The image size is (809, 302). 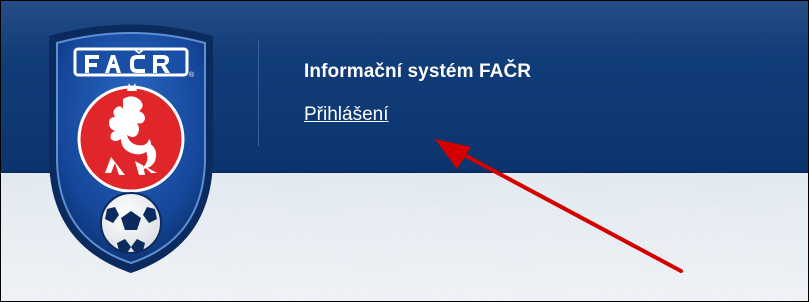 I want to click on football, so click(x=131, y=223).